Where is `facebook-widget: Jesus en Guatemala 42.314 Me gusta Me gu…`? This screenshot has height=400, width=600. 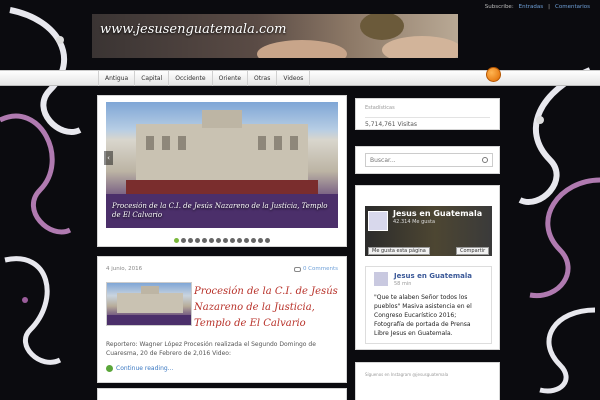 facebook-widget: Jesus en Guatemala 42.314 Me gusta Me gu… is located at coordinates (427, 267).